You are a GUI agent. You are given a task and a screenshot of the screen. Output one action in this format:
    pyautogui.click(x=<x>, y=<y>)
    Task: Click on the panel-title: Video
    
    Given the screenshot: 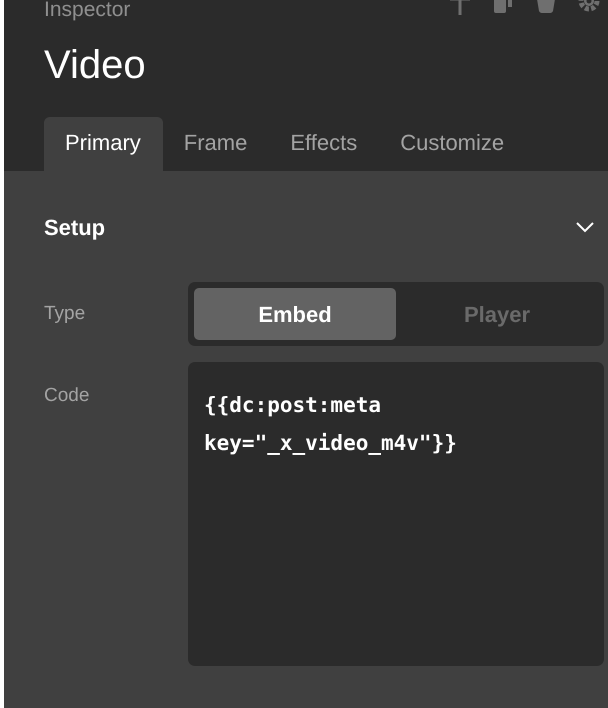 What is the action you would take?
    pyautogui.click(x=95, y=65)
    